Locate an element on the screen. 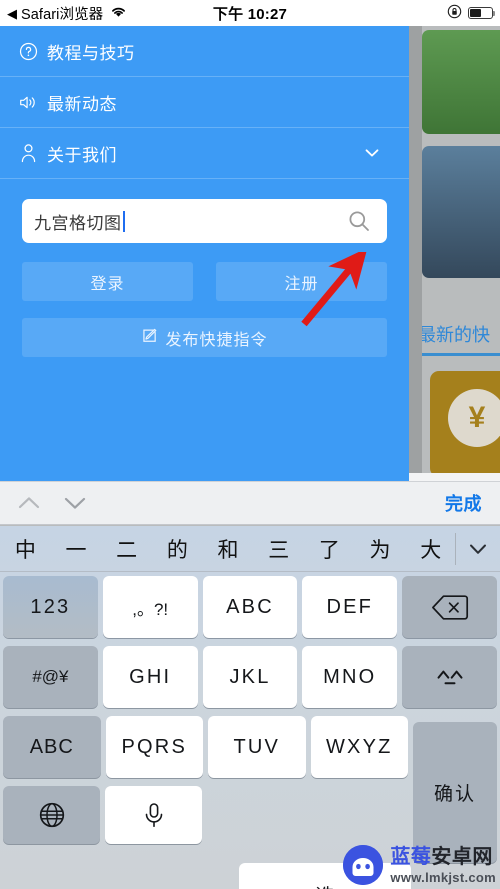 This screenshot has width=500, height=889. watermark: 蓝莓安卓网 www.lmkjst.com is located at coordinates (419, 865).